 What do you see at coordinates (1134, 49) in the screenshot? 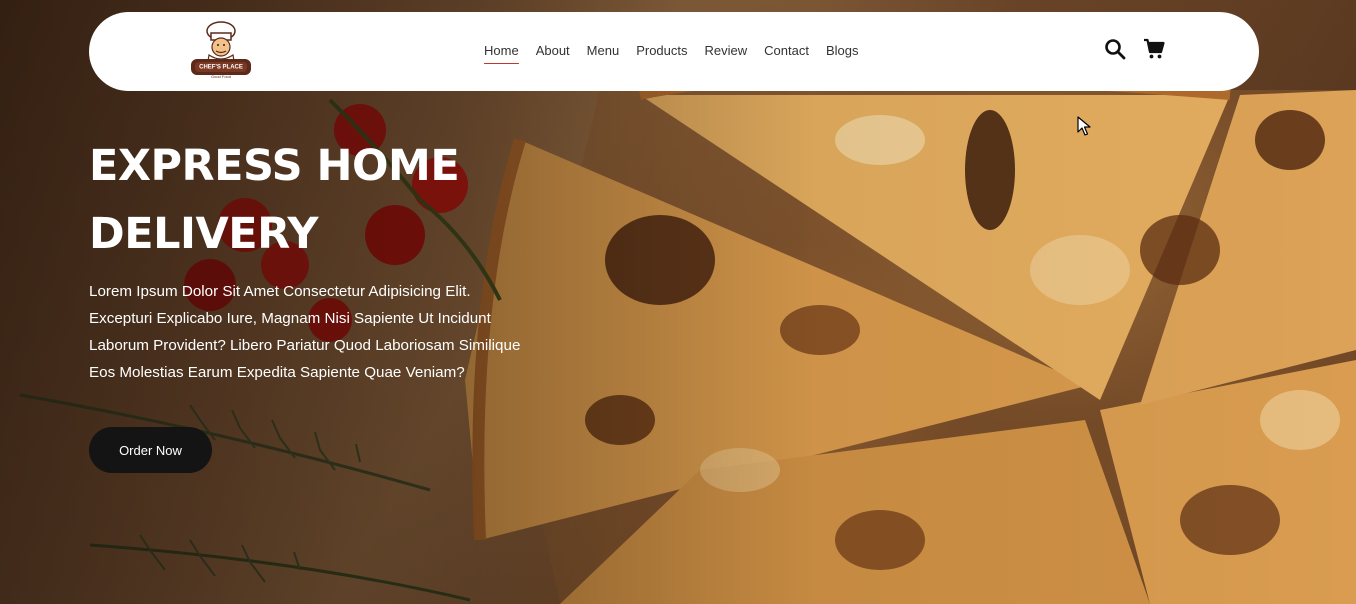
I see `nav-actions` at bounding box center [1134, 49].